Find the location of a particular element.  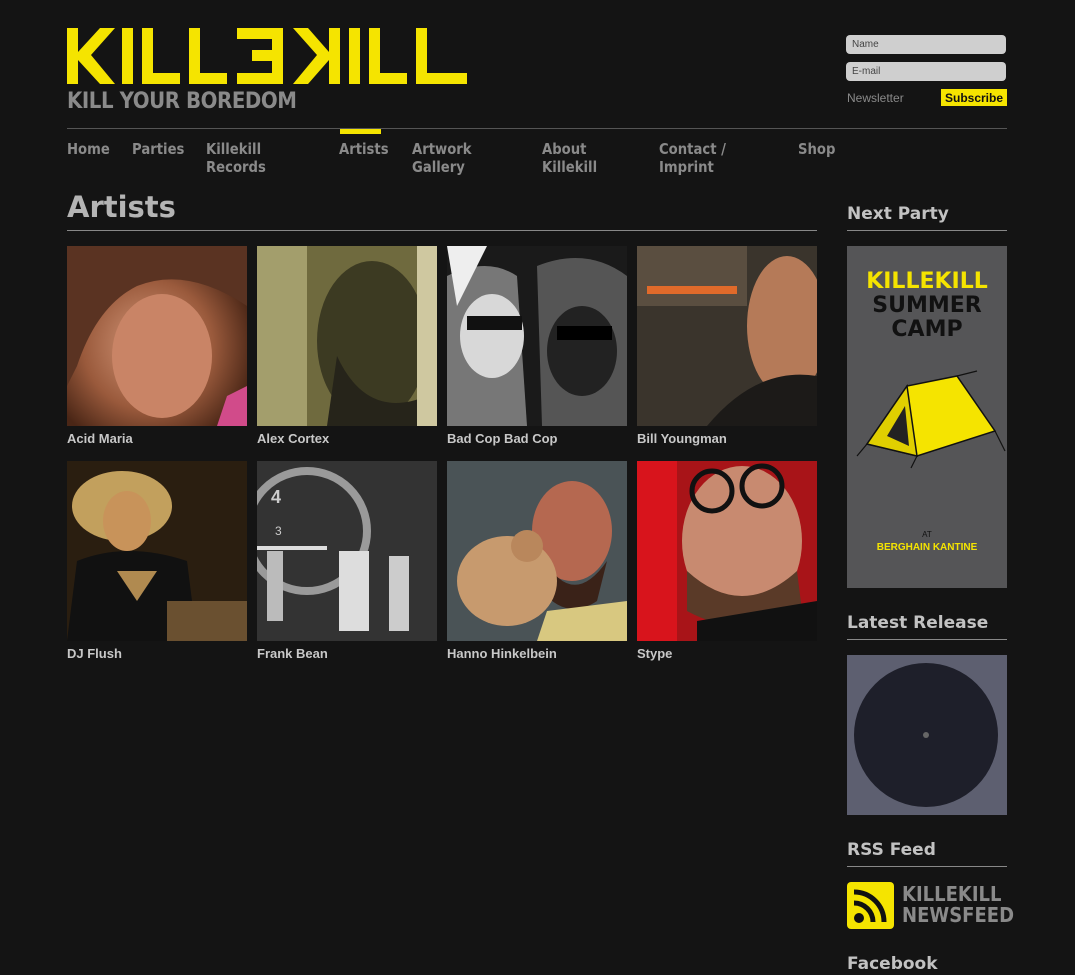

poster-line2: CAMP is located at coordinates (926, 329).